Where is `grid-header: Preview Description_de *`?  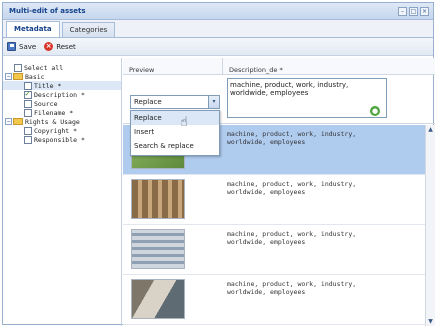 grid-header: Preview Description_de * is located at coordinates (279, 66).